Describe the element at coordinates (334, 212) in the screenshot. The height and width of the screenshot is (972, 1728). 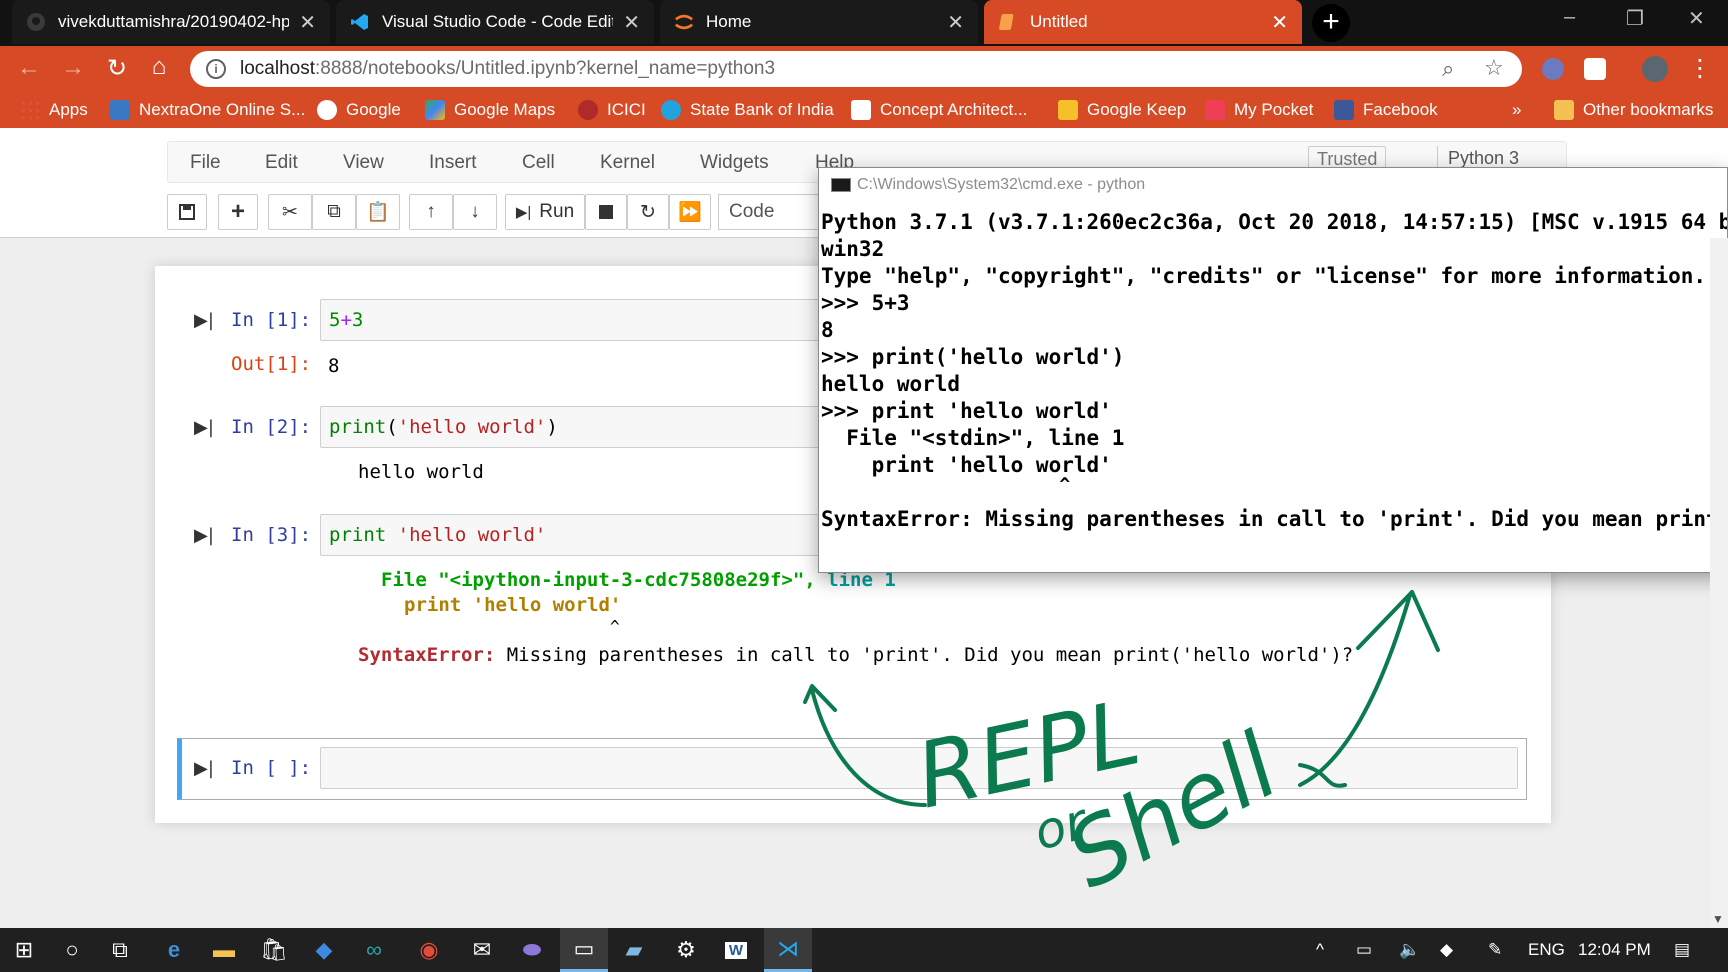
I see `copy-button: ⧉` at that location.